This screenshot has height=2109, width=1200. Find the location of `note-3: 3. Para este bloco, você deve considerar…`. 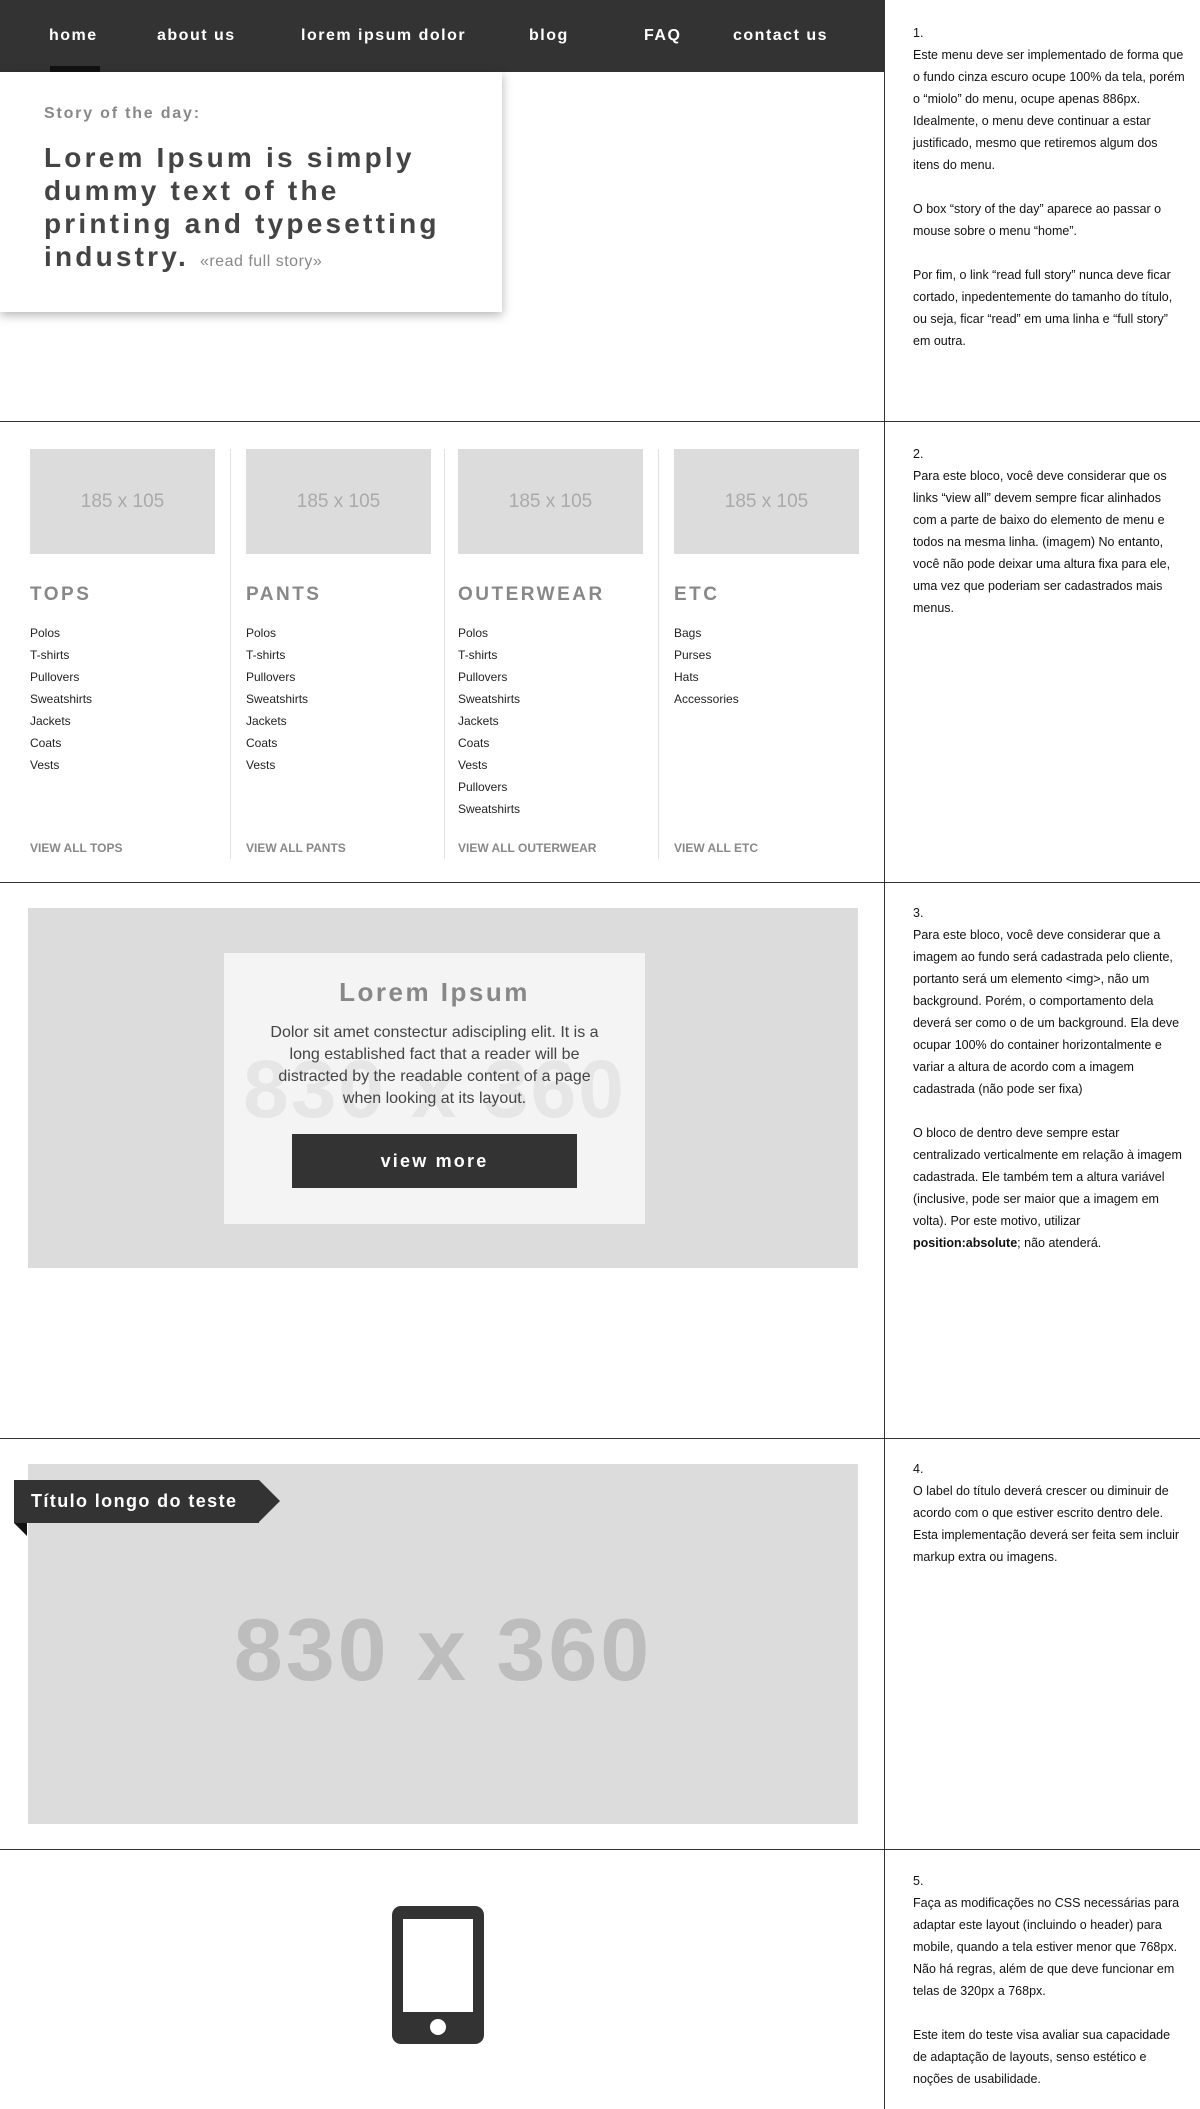

note-3: 3. Para este bloco, você deve considerar… is located at coordinates (1049, 1078).